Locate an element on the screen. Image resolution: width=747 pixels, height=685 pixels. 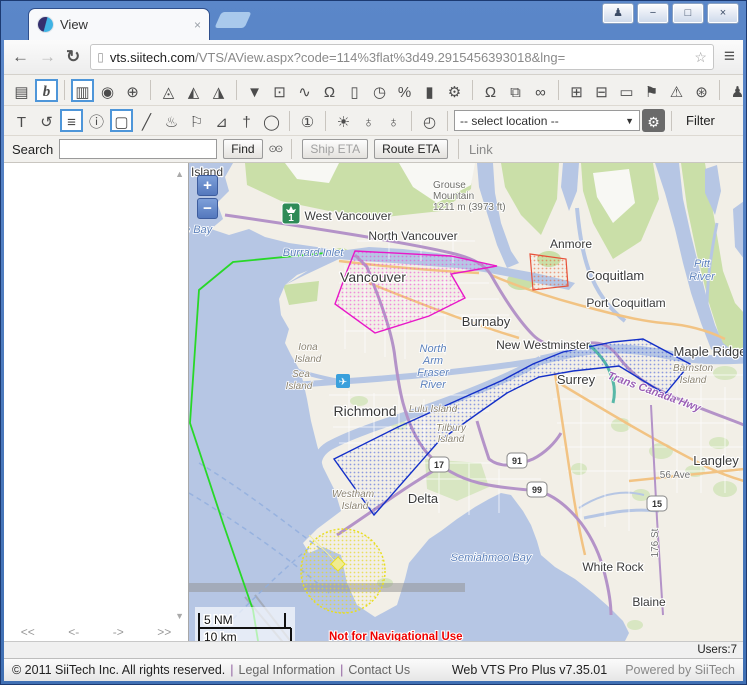
menu-icon: ≡ is located at coordinates (729, 57).